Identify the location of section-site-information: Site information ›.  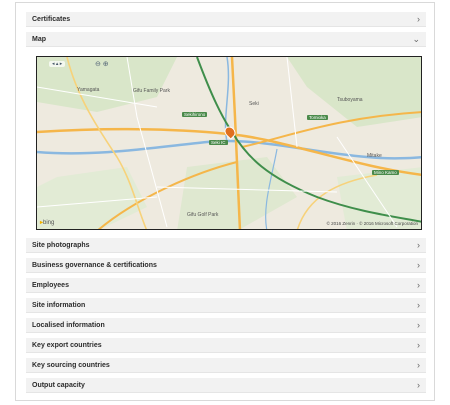
(226, 305).